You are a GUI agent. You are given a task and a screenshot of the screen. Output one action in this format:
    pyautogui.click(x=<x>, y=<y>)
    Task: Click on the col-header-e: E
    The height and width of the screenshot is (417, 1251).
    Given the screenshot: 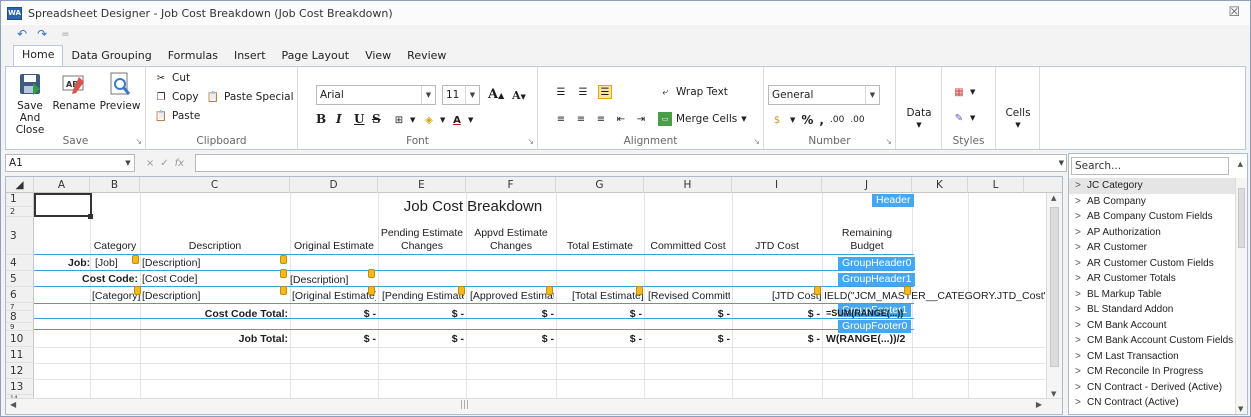 What is the action you would take?
    pyautogui.click(x=422, y=185)
    